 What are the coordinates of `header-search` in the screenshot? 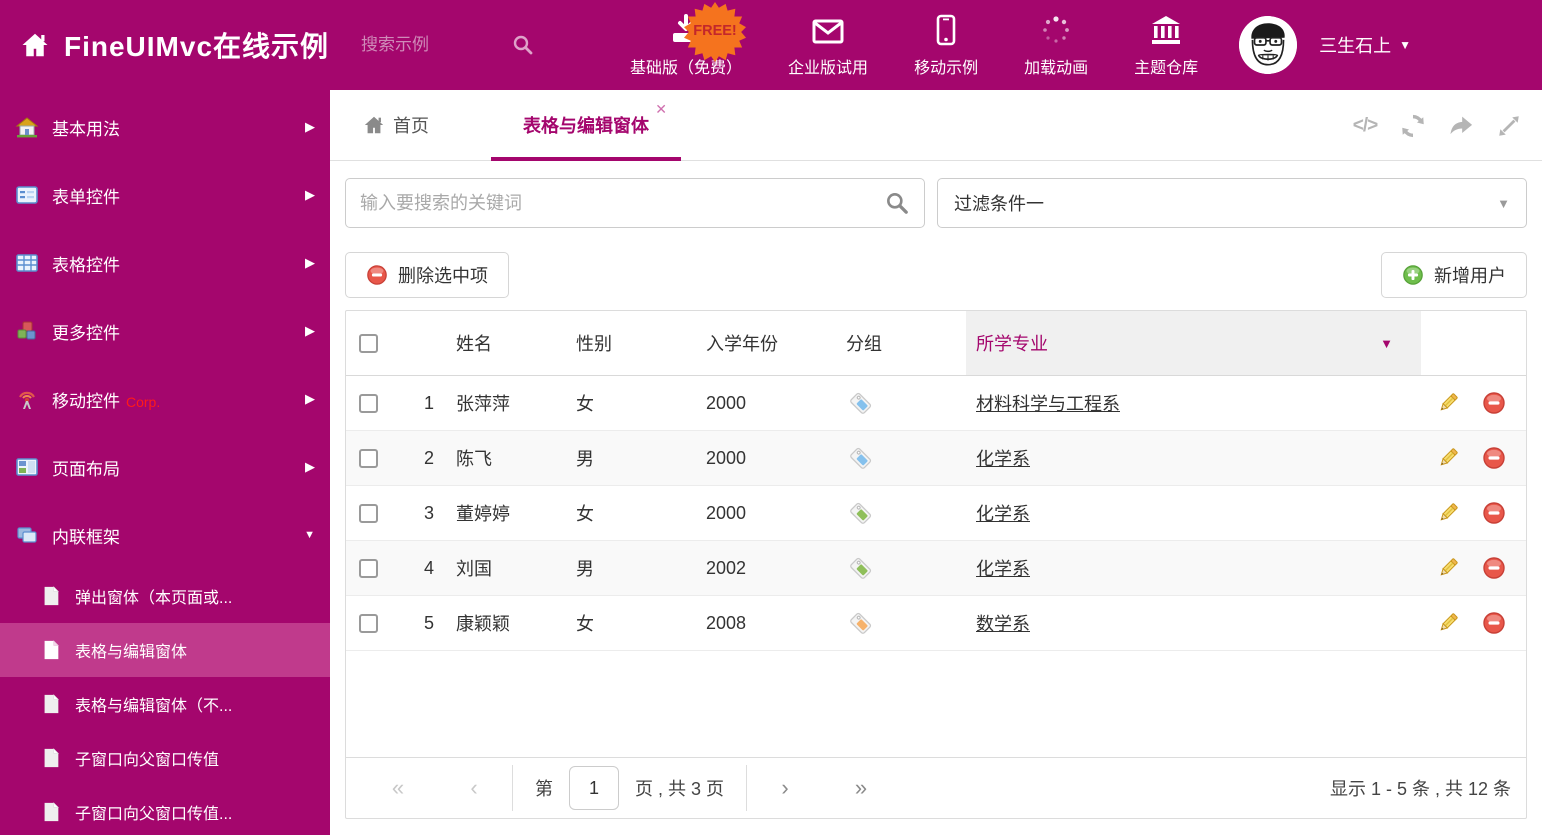 It's located at (461, 45).